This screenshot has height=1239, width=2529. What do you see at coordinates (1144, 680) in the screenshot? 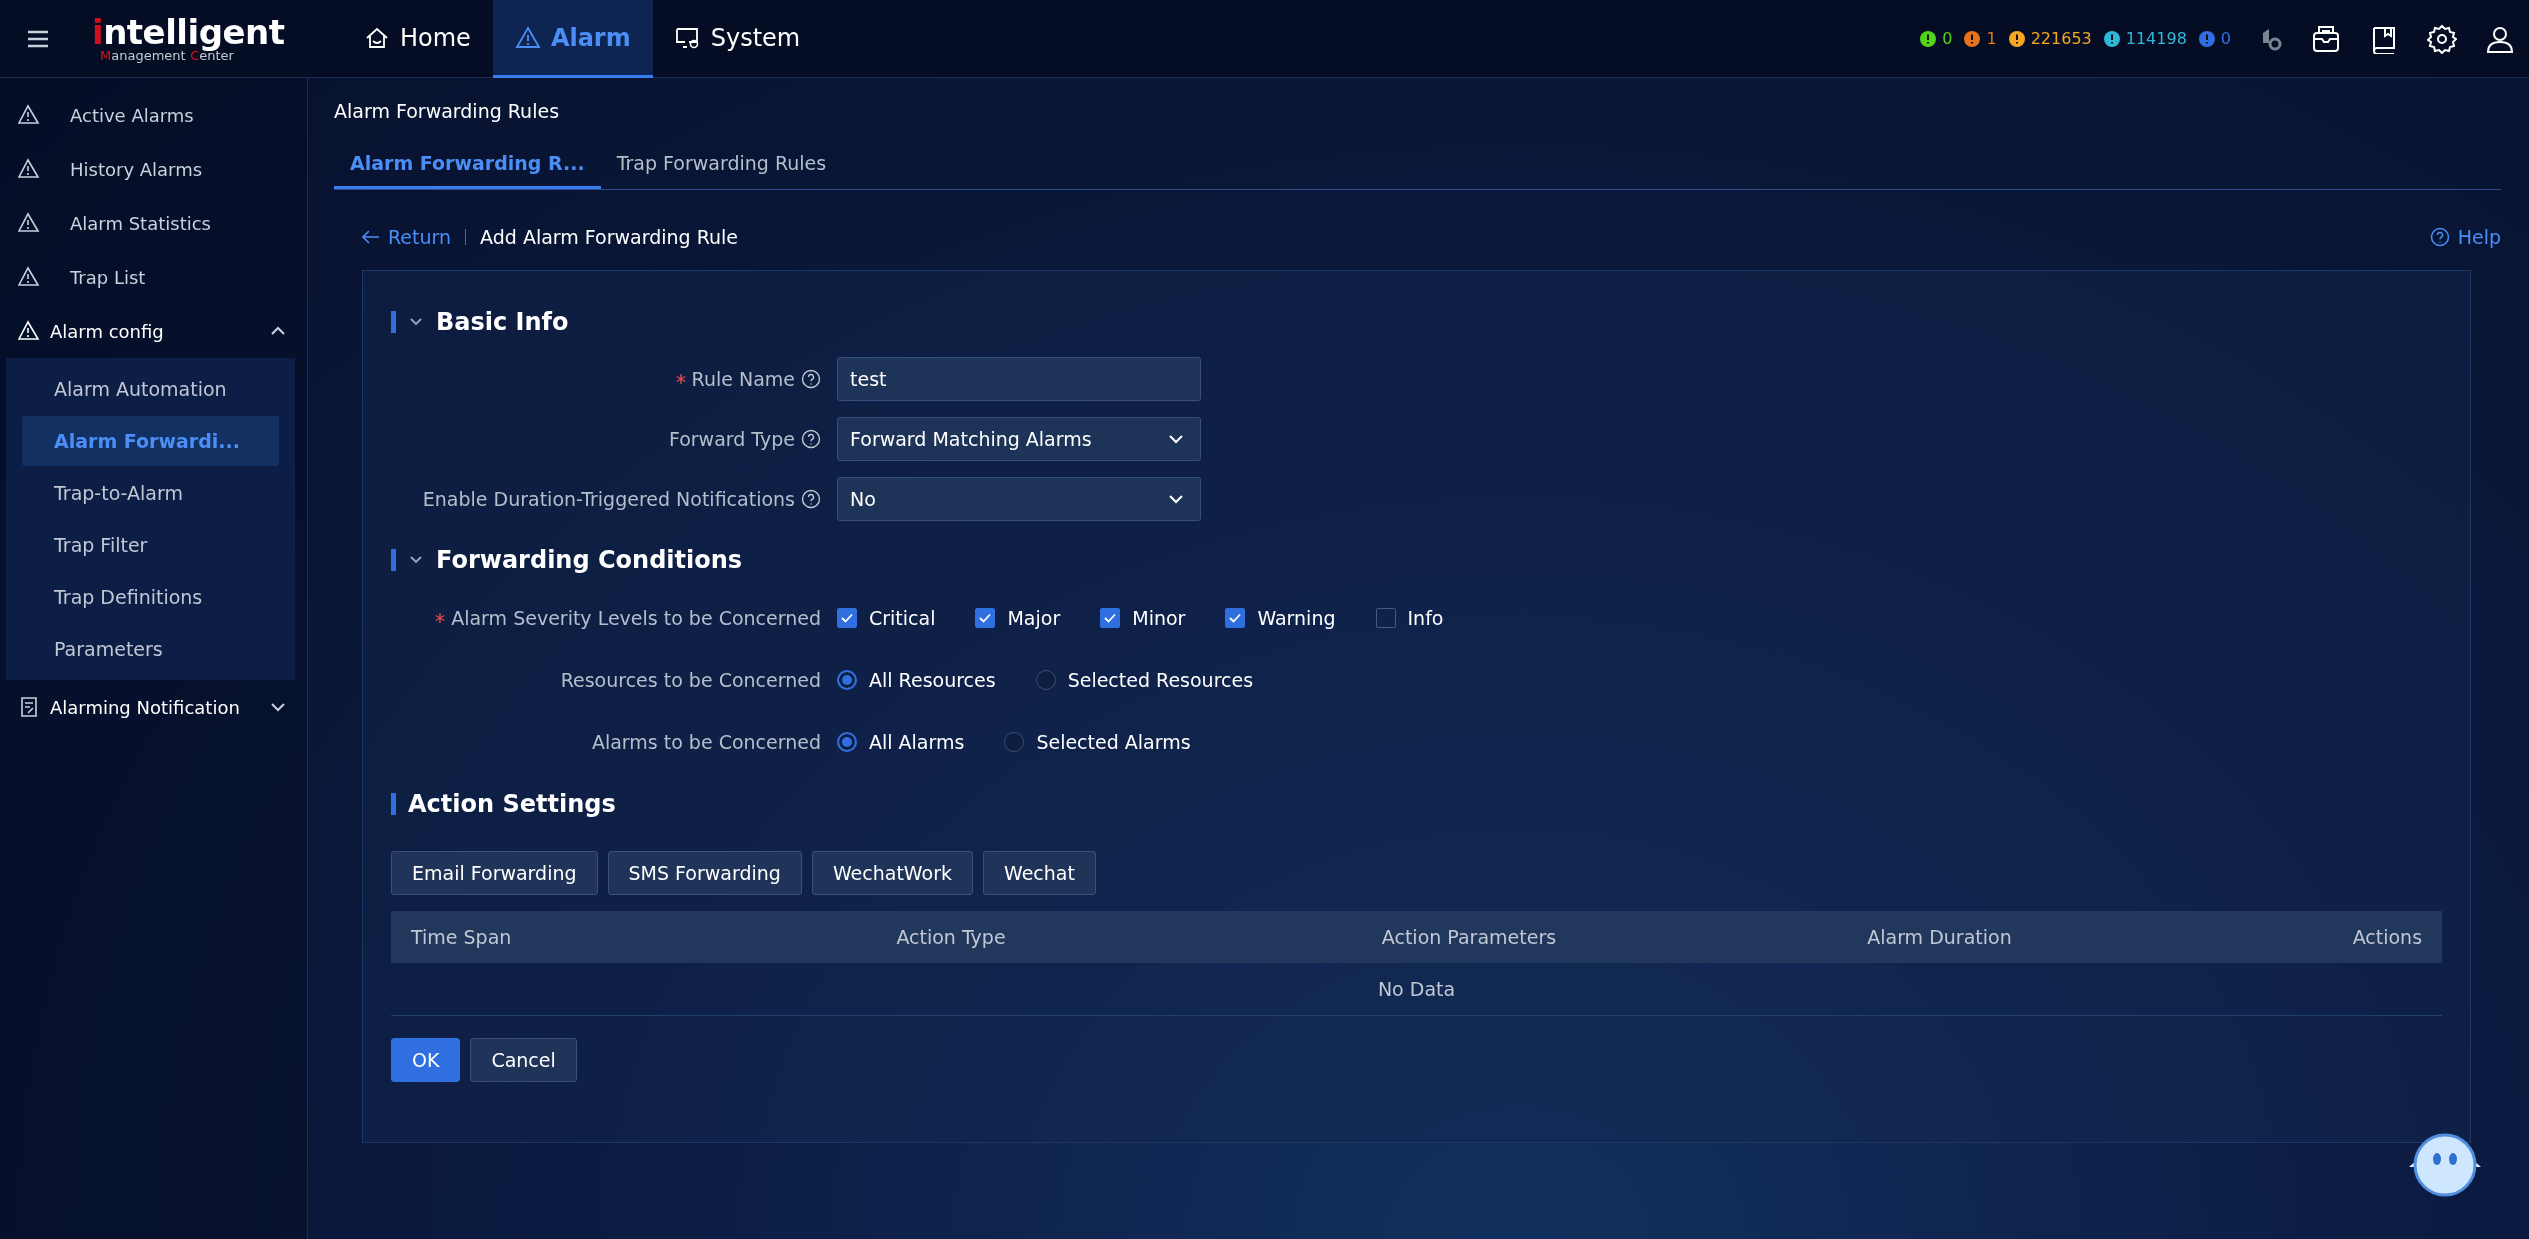
I see `radio-option: Selected Resources` at bounding box center [1144, 680].